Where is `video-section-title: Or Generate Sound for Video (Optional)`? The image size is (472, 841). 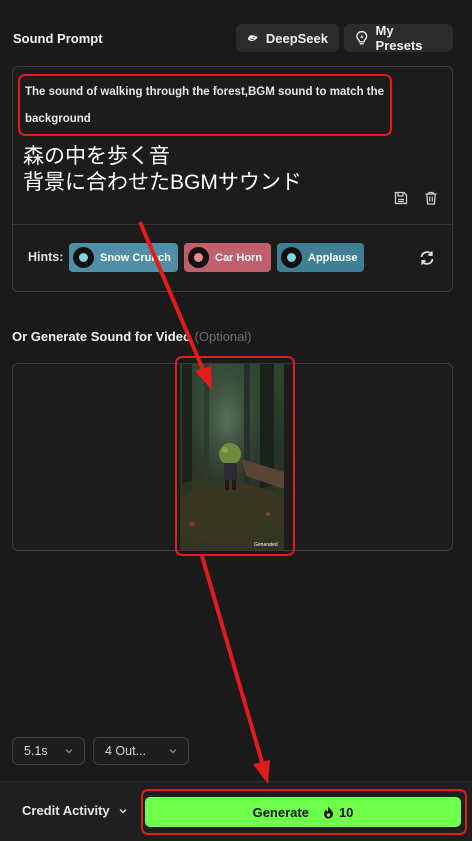 video-section-title: Or Generate Sound for Video (Optional) is located at coordinates (132, 336).